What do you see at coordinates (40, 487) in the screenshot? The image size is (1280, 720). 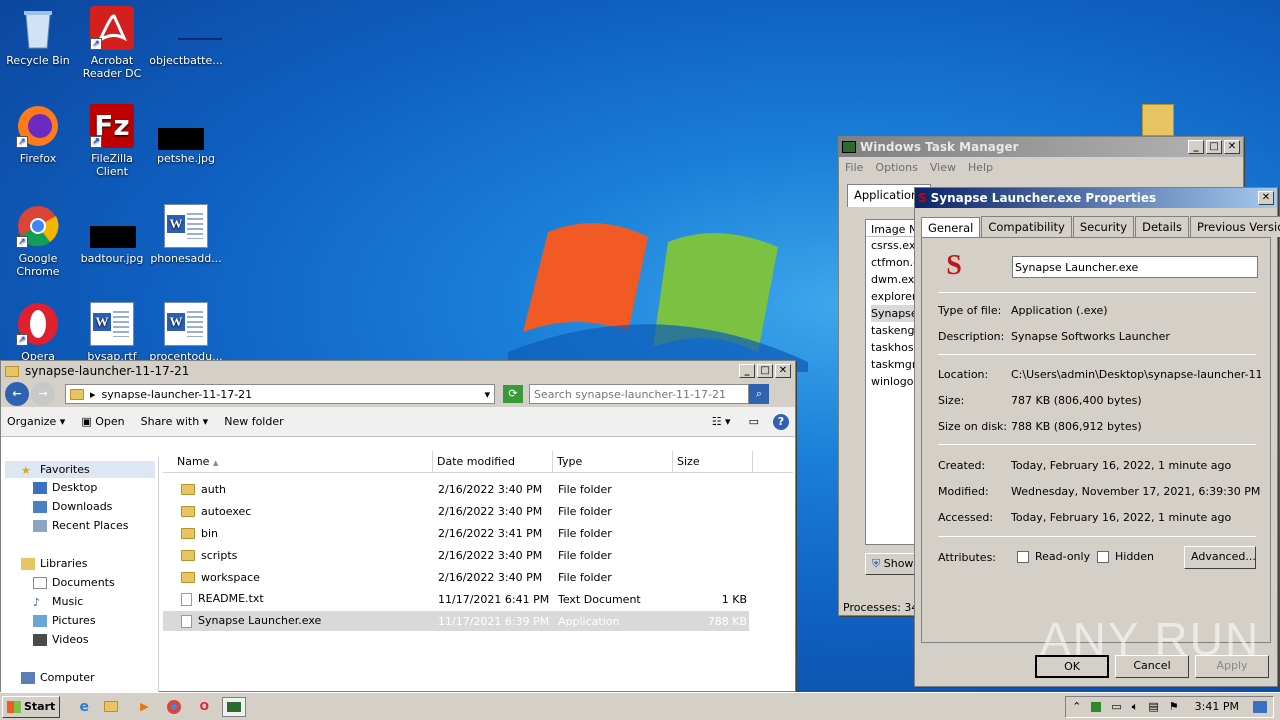 I see `desktop-icon` at bounding box center [40, 487].